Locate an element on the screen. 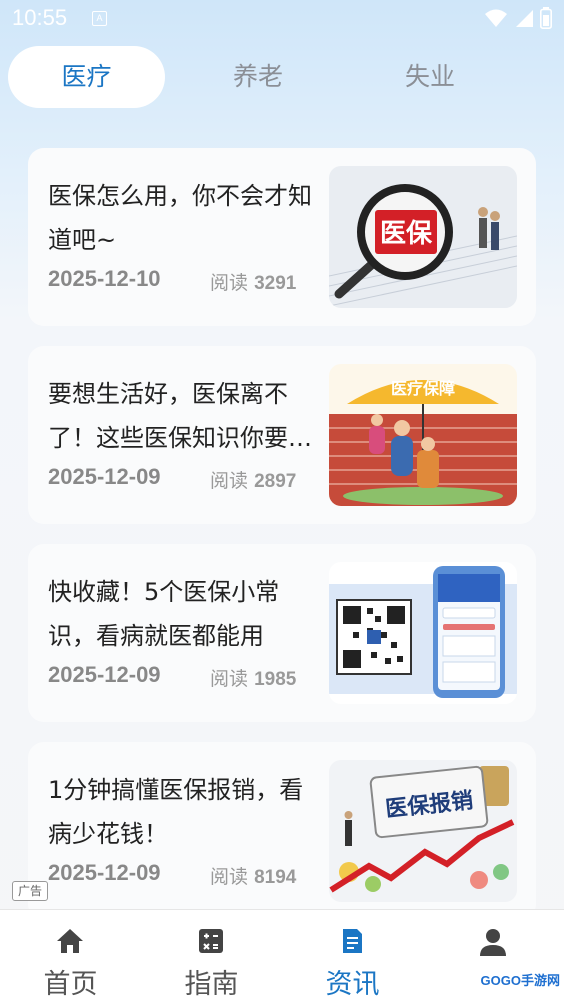  article-title: 医保怎么用，你不会才知道吧~ is located at coordinates (180, 218).